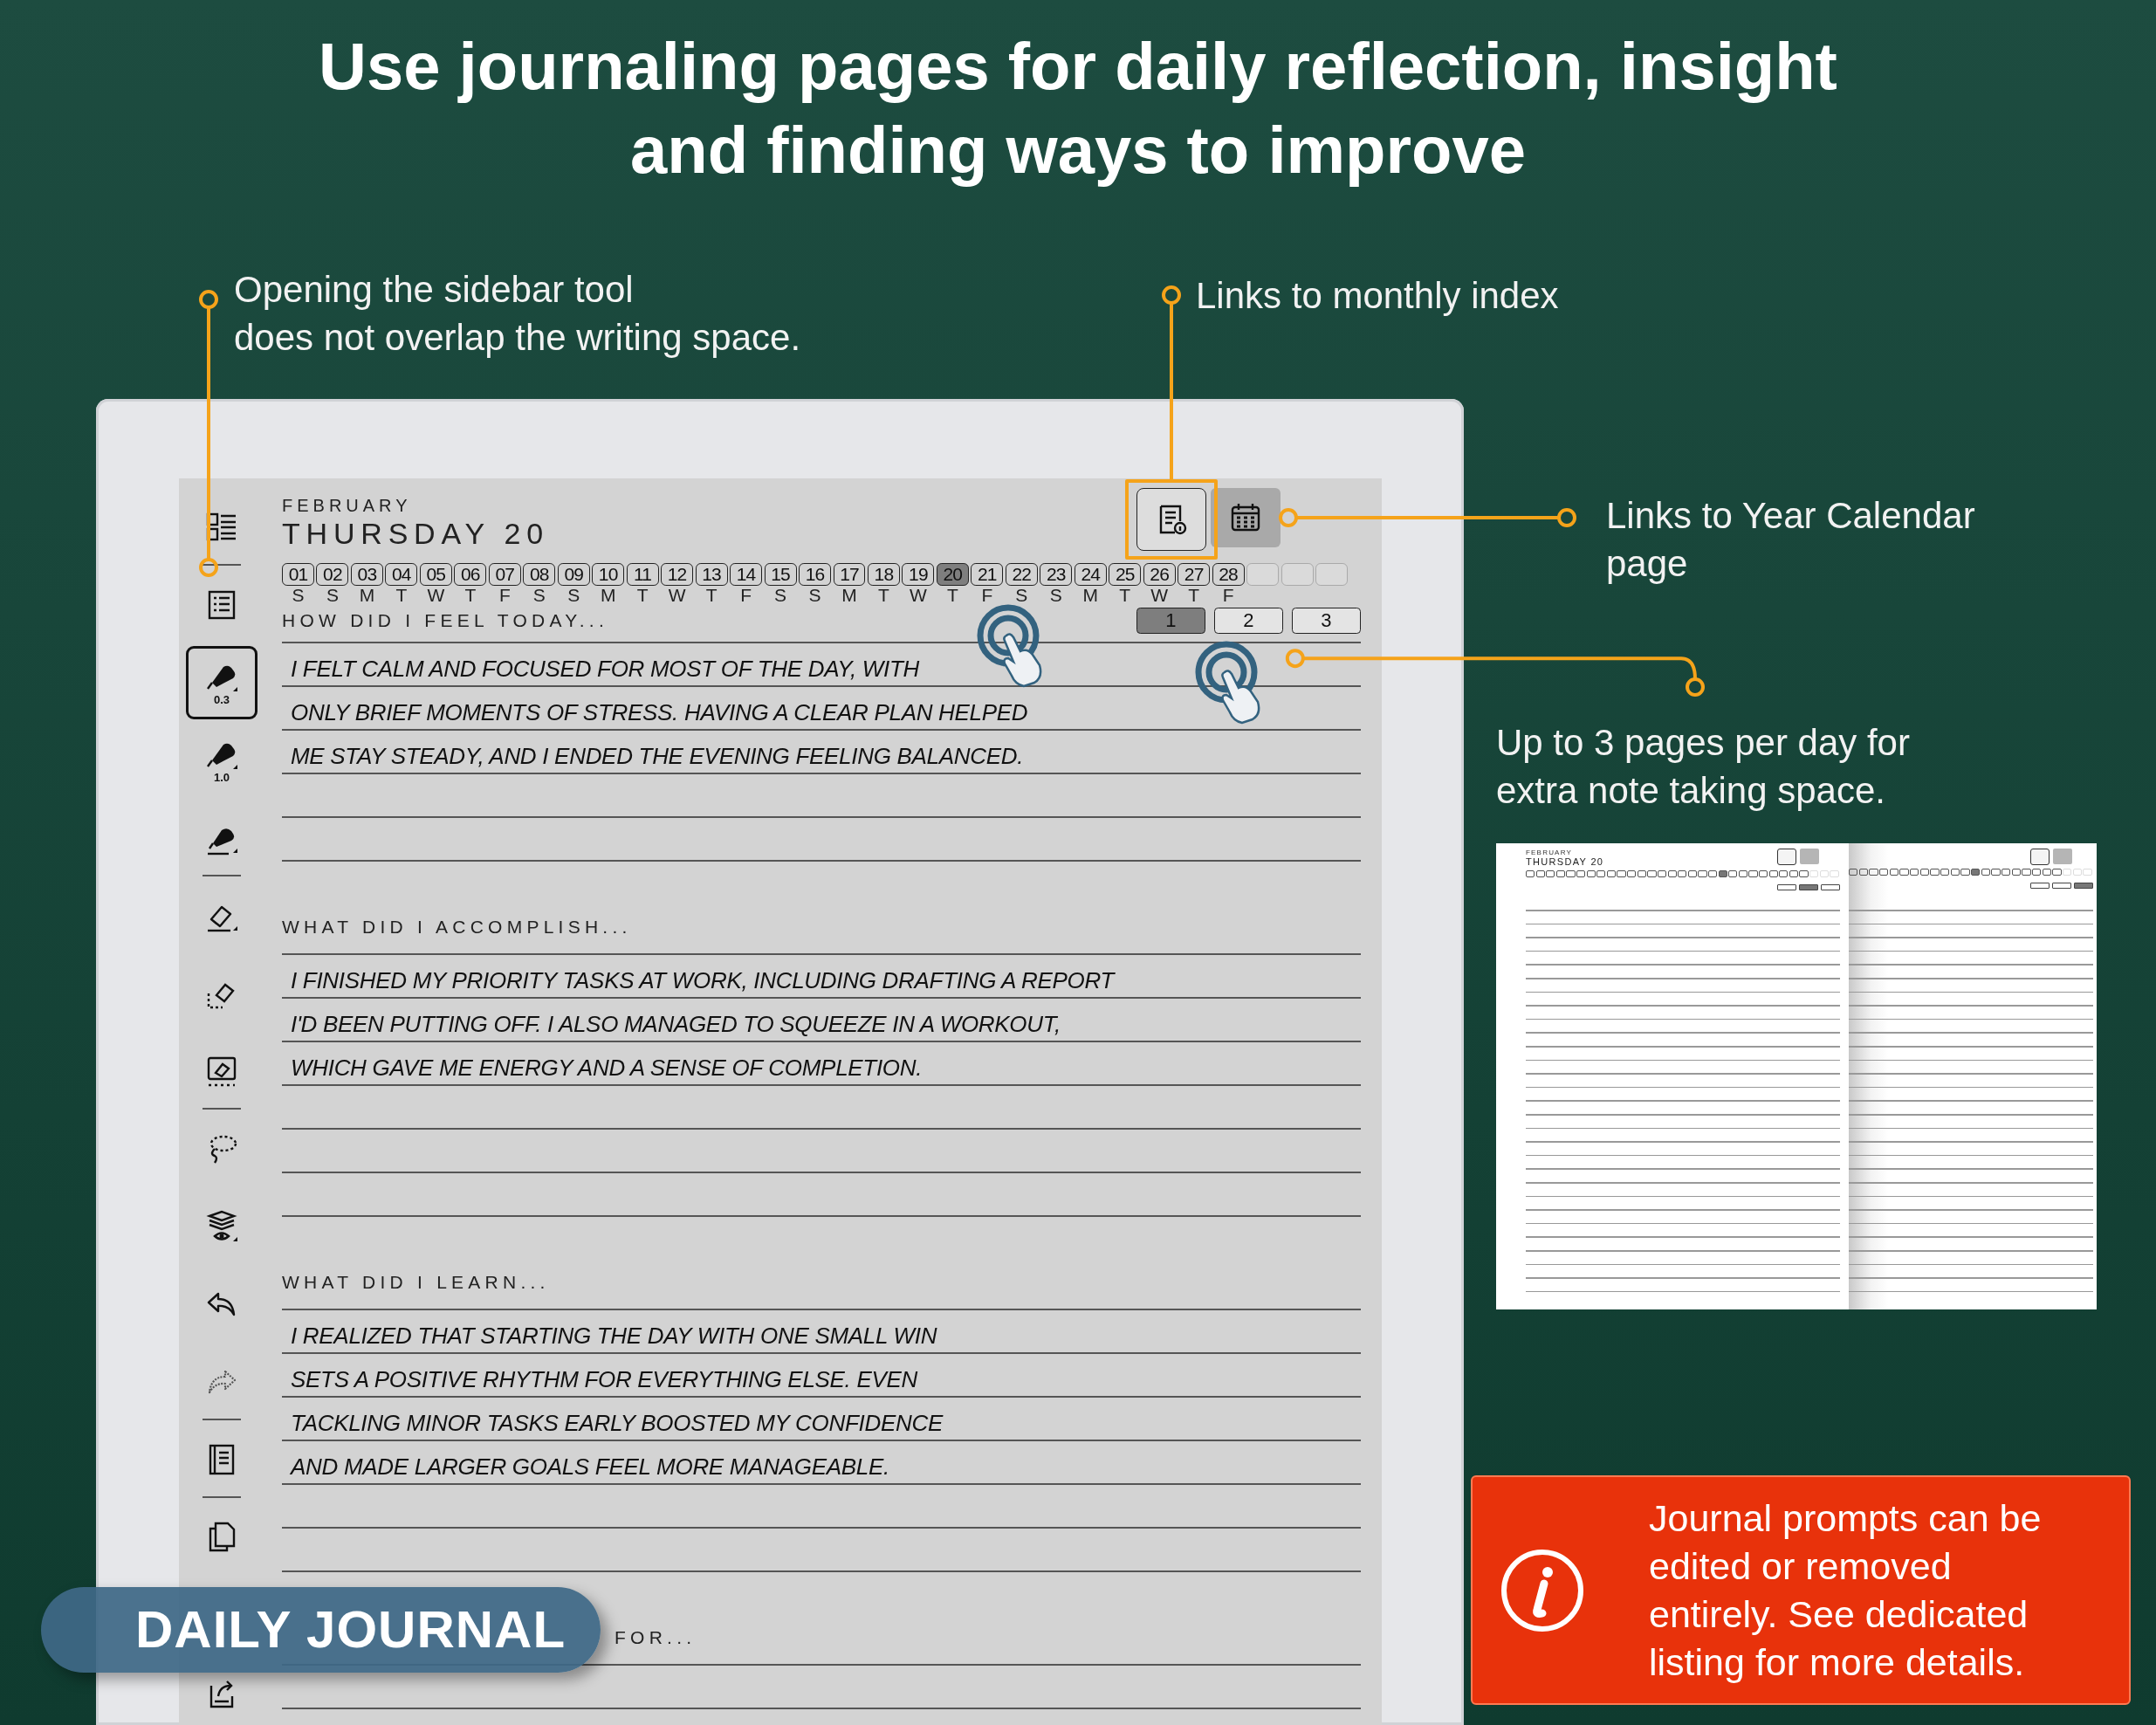  I want to click on day-link: 06, so click(470, 575).